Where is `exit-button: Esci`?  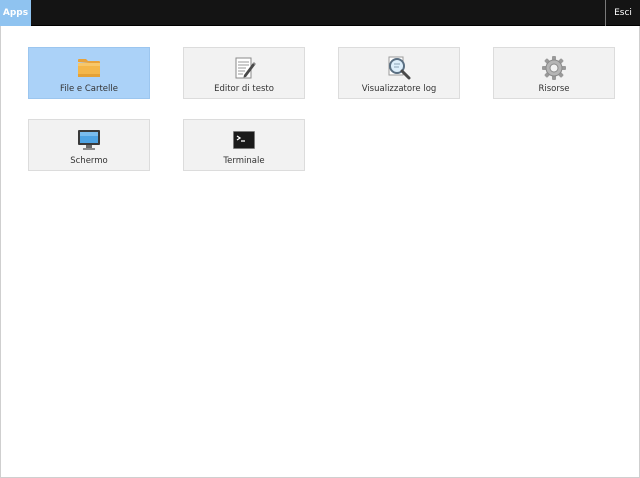
exit-button: Esci is located at coordinates (622, 13).